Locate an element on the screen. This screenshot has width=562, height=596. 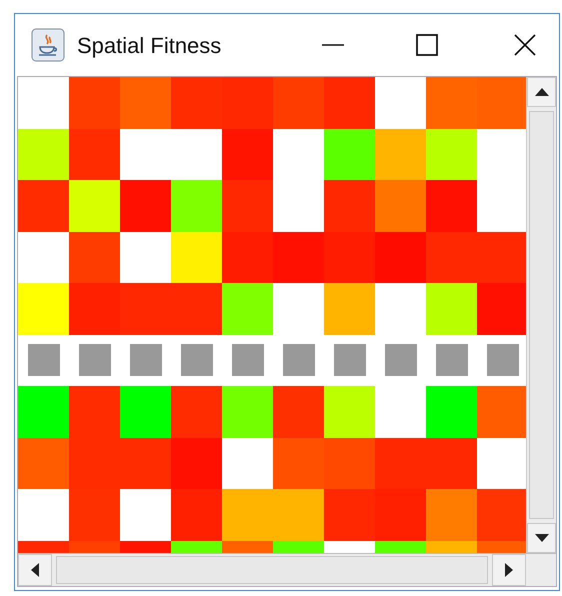
scroll-right-button is located at coordinates (509, 570).